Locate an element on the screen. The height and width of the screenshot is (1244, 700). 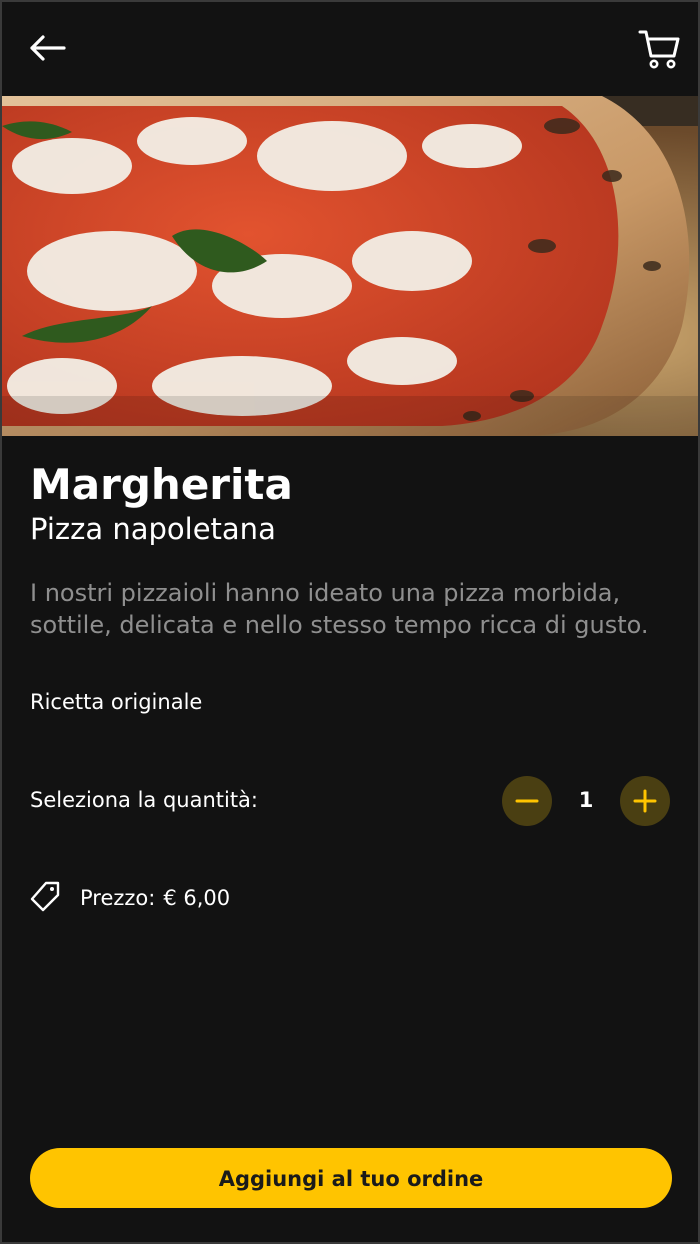
price-label: Prezzo: is located at coordinates (118, 898).